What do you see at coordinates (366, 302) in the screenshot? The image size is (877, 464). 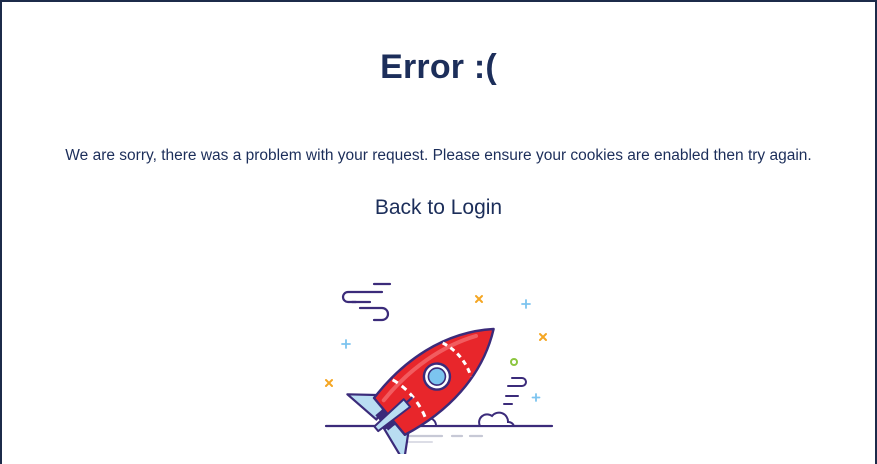 I see `wind-lines-icon` at bounding box center [366, 302].